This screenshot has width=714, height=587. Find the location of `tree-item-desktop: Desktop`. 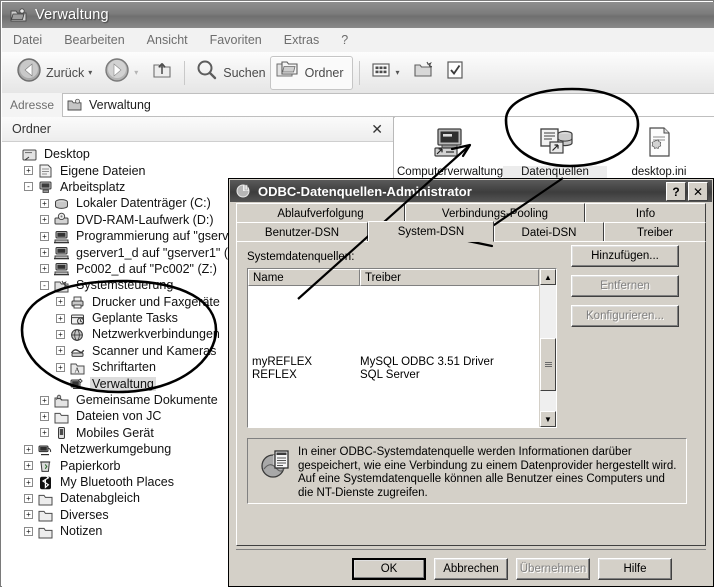

tree-item-desktop: Desktop is located at coordinates (197, 154).